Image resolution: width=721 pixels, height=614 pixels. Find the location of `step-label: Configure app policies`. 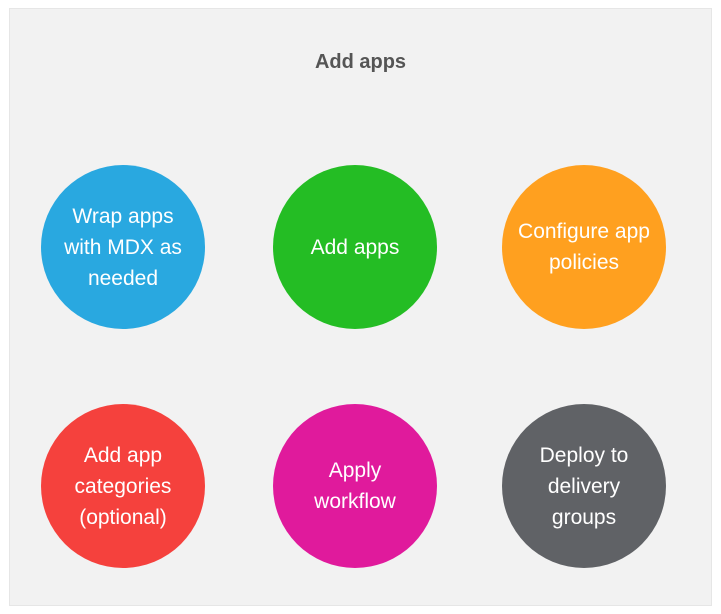

step-label: Configure app policies is located at coordinates (584, 247).